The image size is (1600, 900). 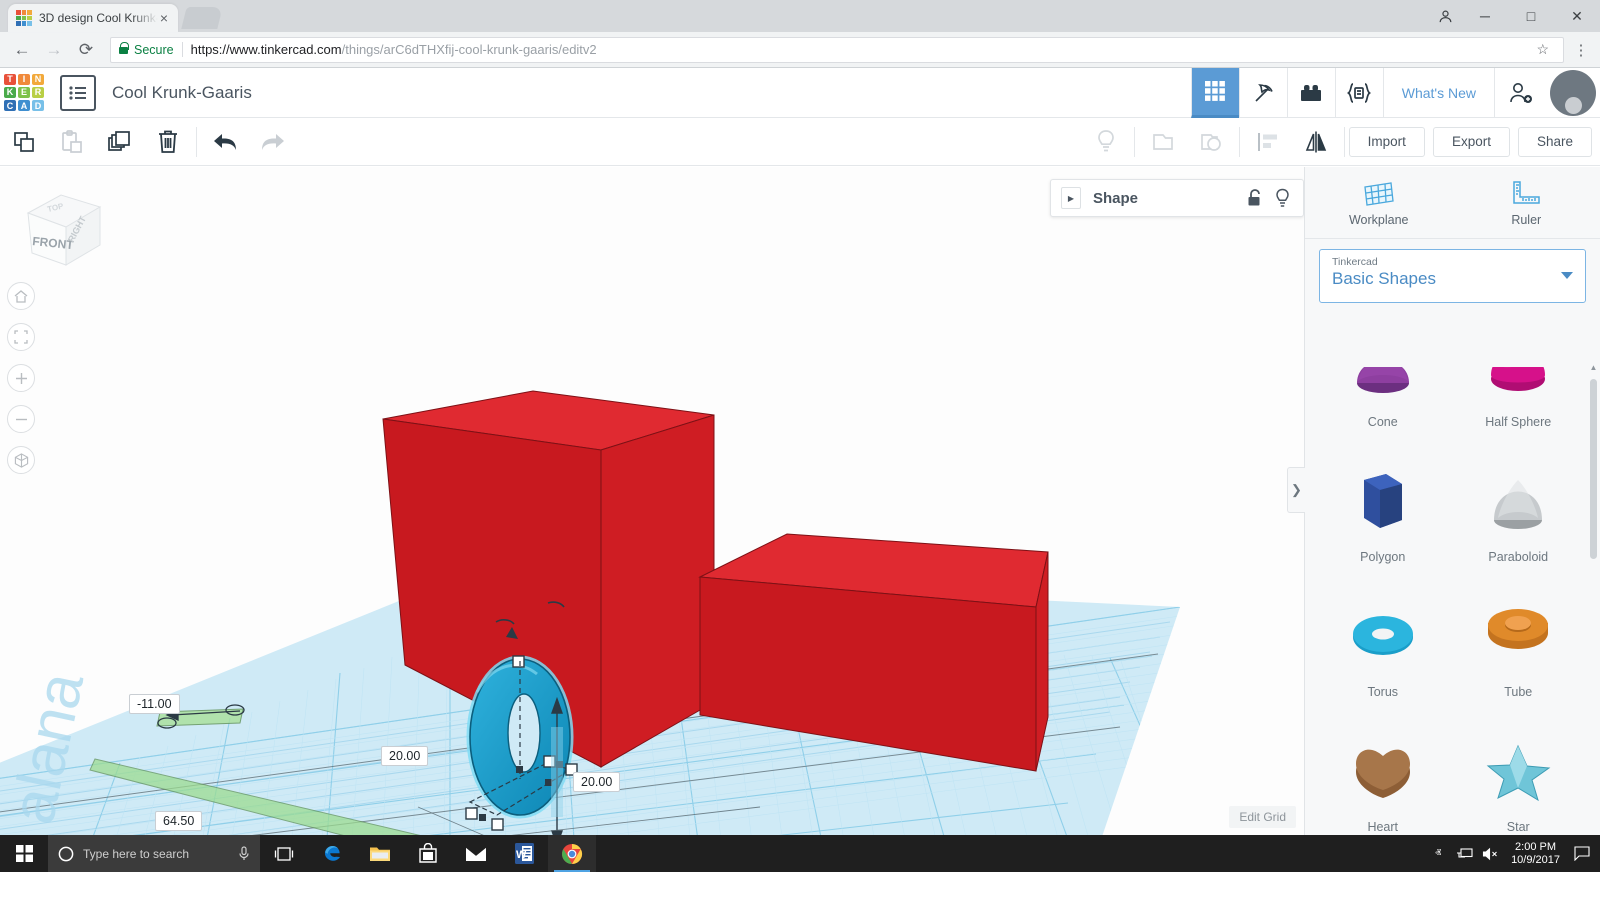 What do you see at coordinates (22, 50) in the screenshot?
I see `back-icon: ←` at bounding box center [22, 50].